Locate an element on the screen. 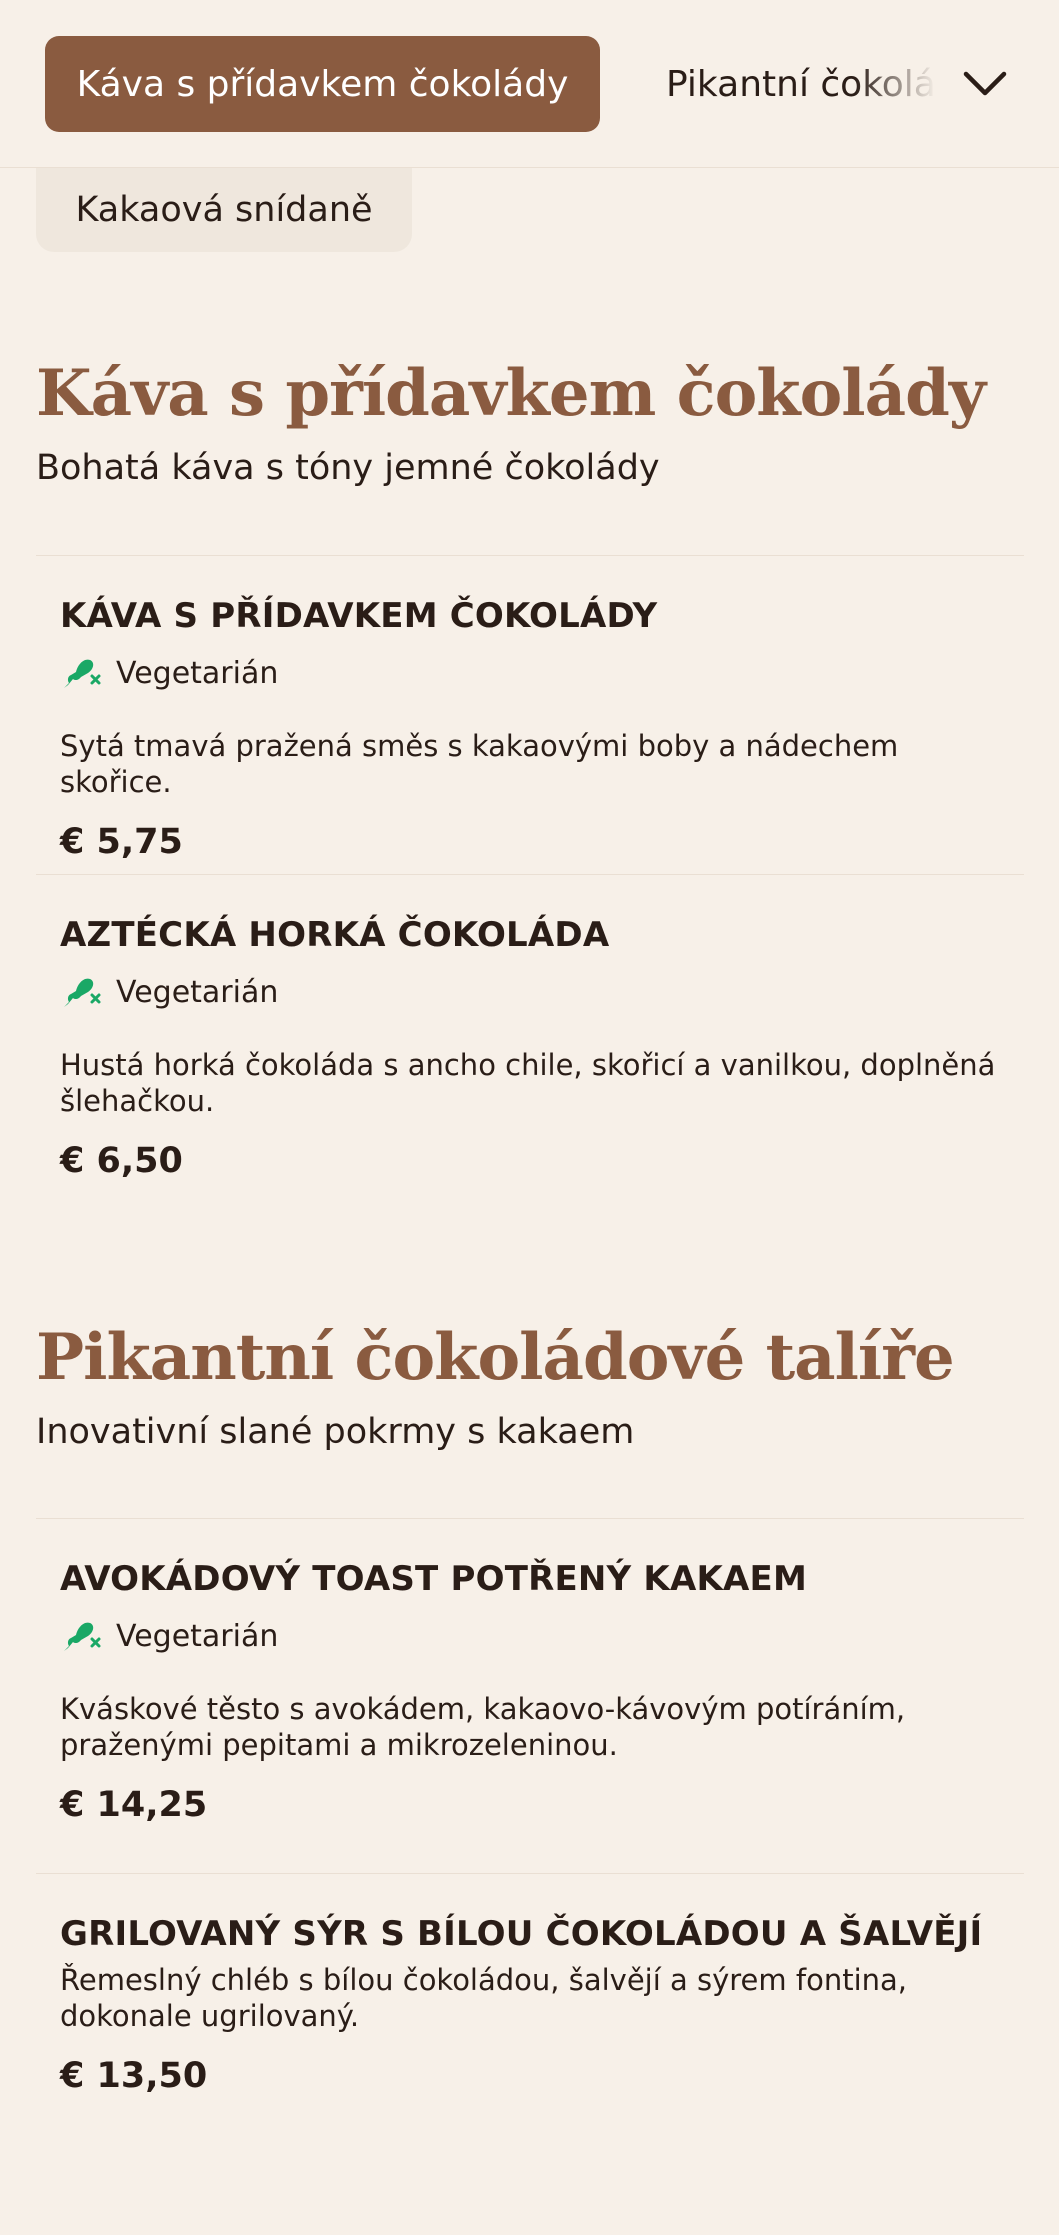 The width and height of the screenshot is (1059, 2235). section-description: Inovativní slané pokrmy s kakaem is located at coordinates (335, 1432).